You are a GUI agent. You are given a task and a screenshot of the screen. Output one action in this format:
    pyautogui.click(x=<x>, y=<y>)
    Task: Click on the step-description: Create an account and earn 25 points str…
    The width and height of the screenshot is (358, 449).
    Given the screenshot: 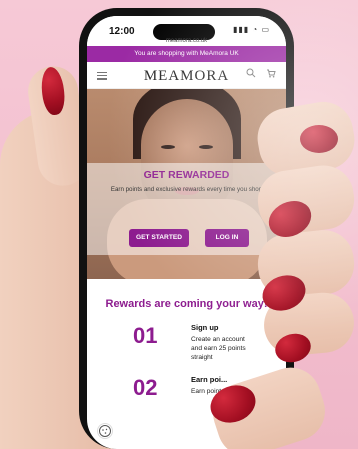 What is the action you would take?
    pyautogui.click(x=218, y=348)
    